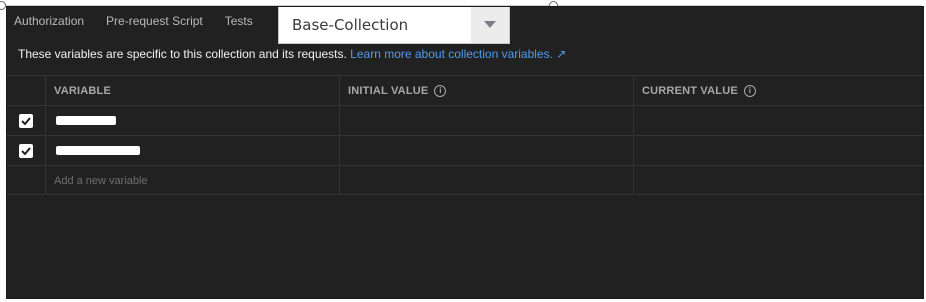 The width and height of the screenshot is (926, 302). What do you see at coordinates (486, 90) in the screenshot?
I see `header-initial-value: INITIAL VALUE i` at bounding box center [486, 90].